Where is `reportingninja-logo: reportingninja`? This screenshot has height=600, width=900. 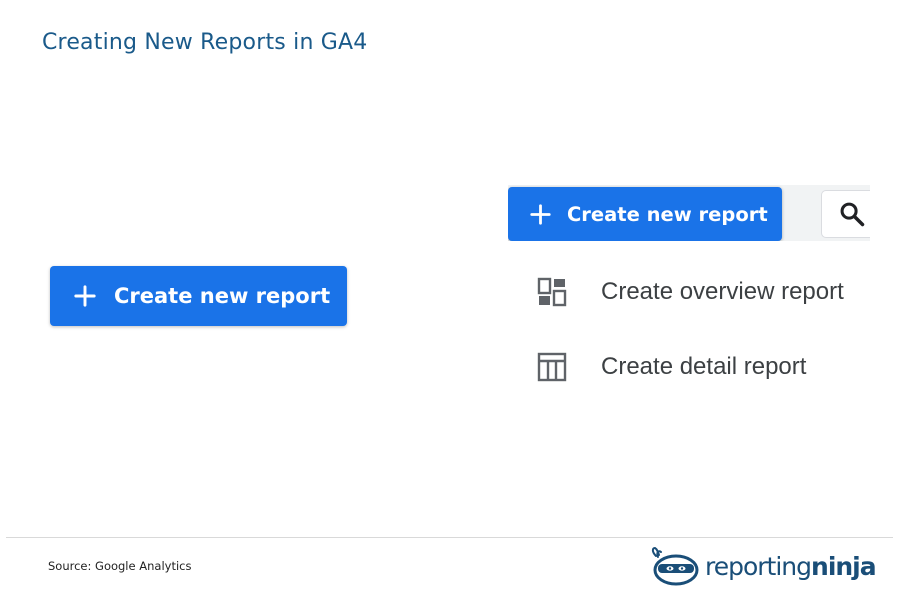
reportingninja-logo: reportingninja is located at coordinates (763, 566).